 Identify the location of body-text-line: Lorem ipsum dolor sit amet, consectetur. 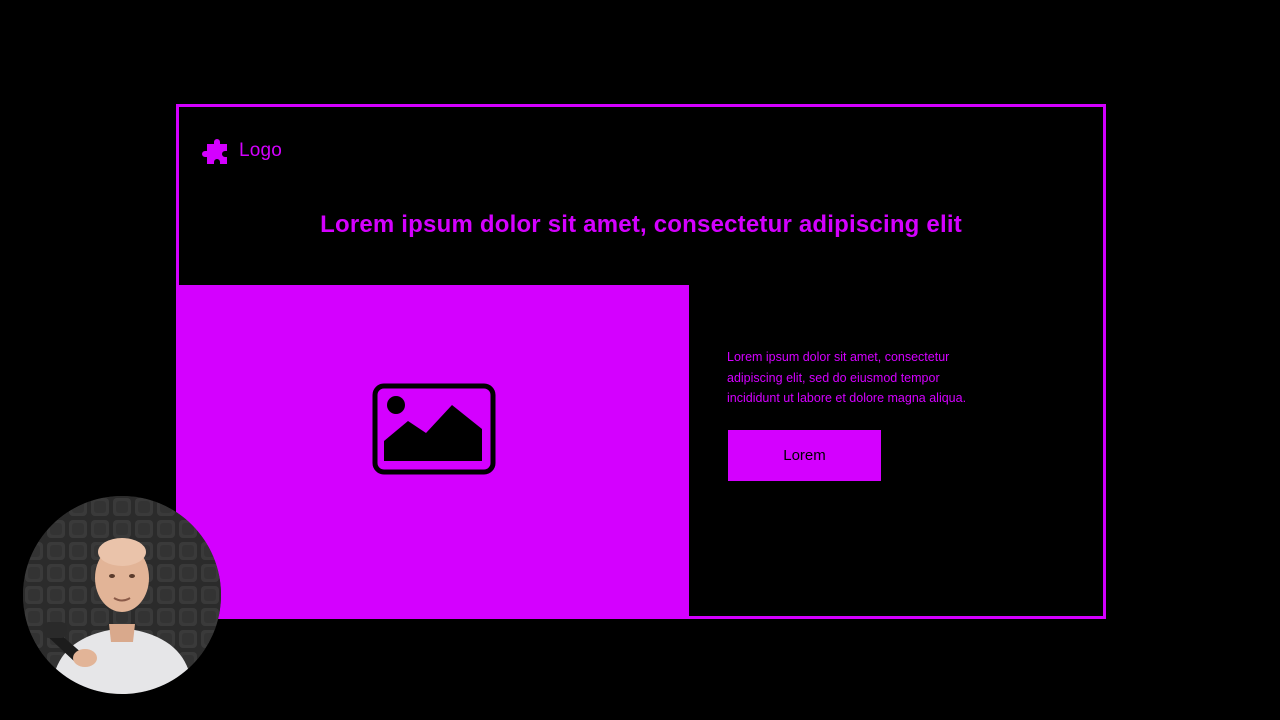
(838, 357).